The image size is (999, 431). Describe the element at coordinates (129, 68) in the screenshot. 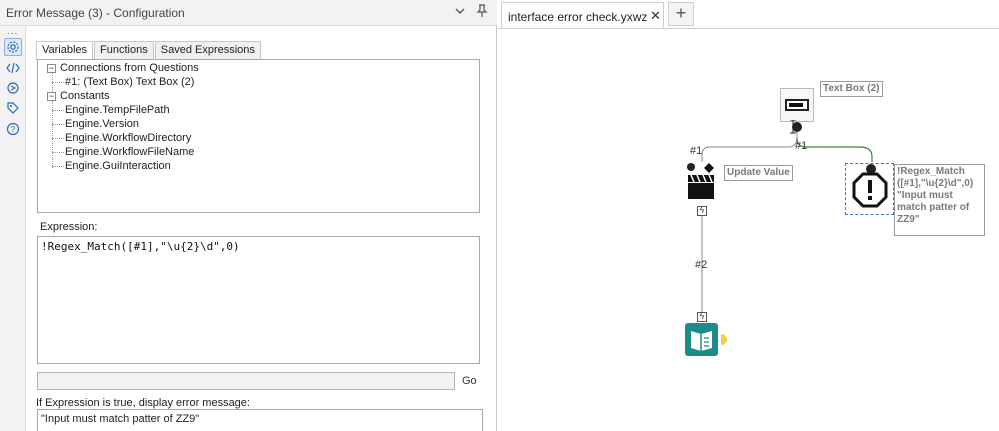

I see `tree-group-connections: Connections from Questions` at that location.